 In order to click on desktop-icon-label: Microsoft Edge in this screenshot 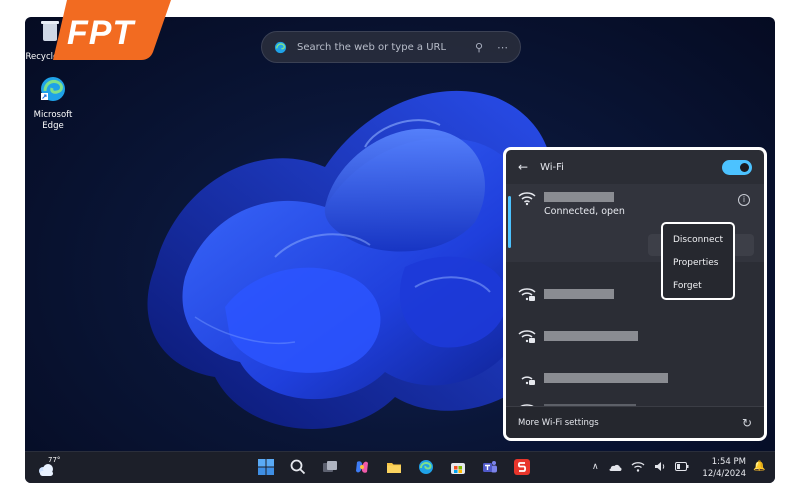, I will do `click(53, 120)`.